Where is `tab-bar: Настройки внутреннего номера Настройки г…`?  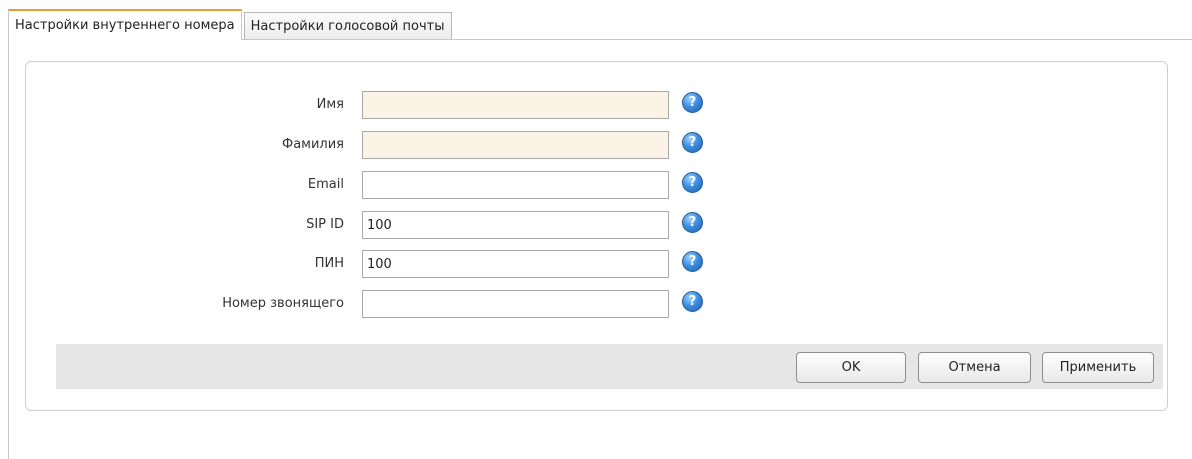 tab-bar: Настройки внутреннего номера Настройки г… is located at coordinates (231, 24).